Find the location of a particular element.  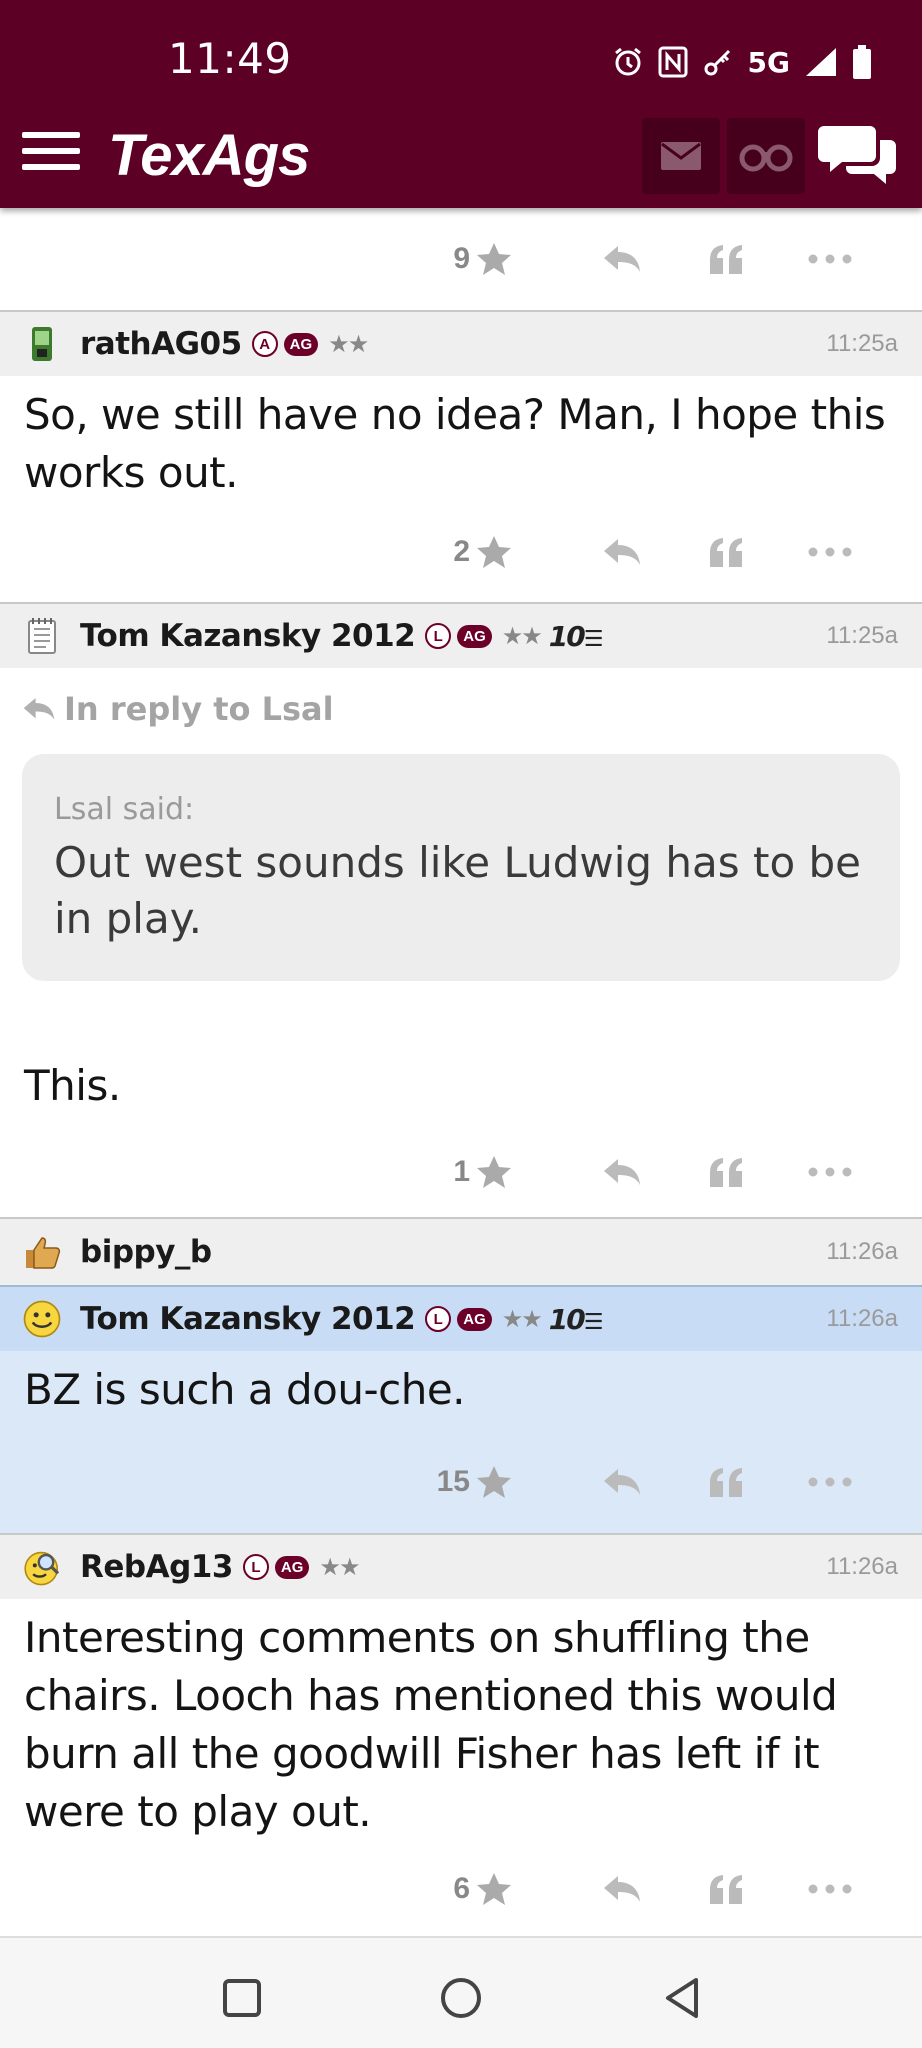

network-label: 5G is located at coordinates (768, 62).